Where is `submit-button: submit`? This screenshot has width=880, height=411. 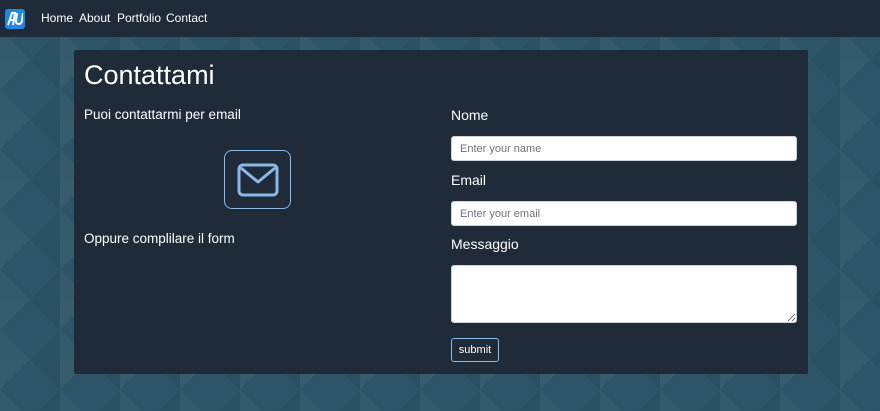 submit-button: submit is located at coordinates (475, 350).